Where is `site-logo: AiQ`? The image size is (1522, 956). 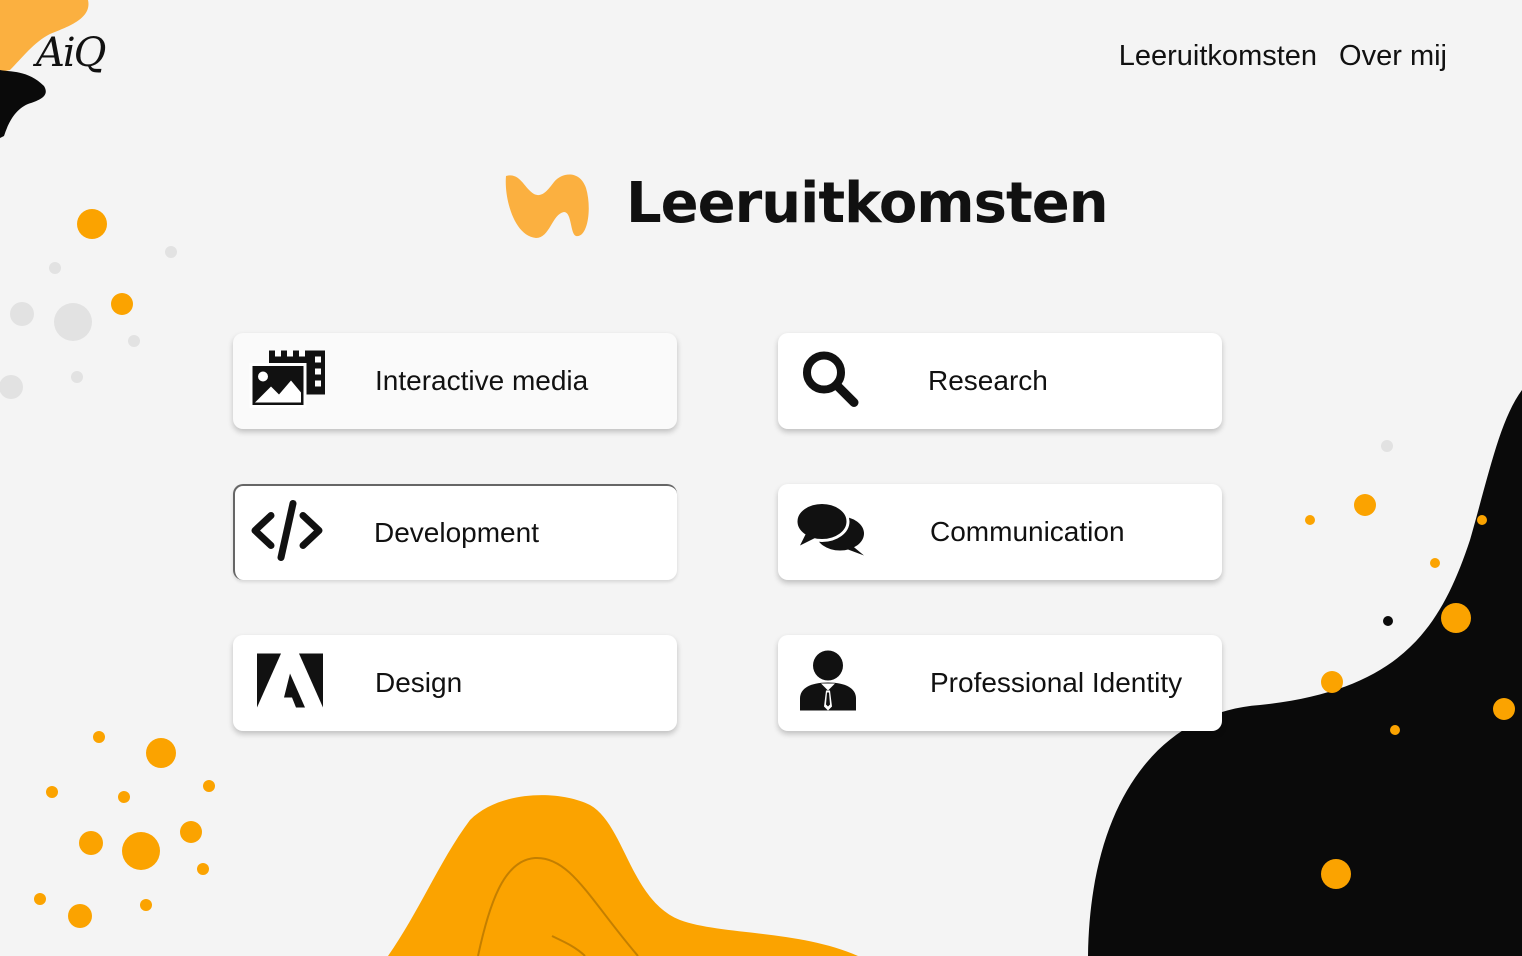
site-logo: AiQ is located at coordinates (71, 53).